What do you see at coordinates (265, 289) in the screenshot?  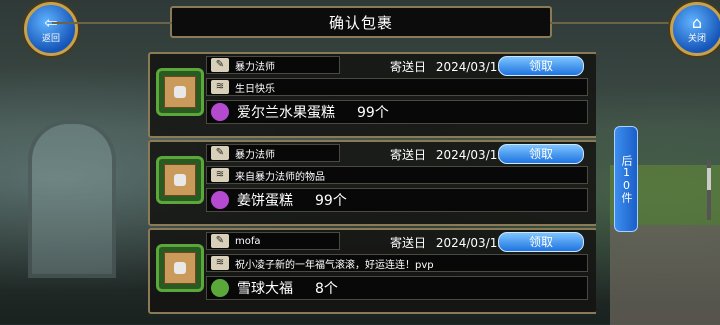 I see `item-name: 雪球大福` at bounding box center [265, 289].